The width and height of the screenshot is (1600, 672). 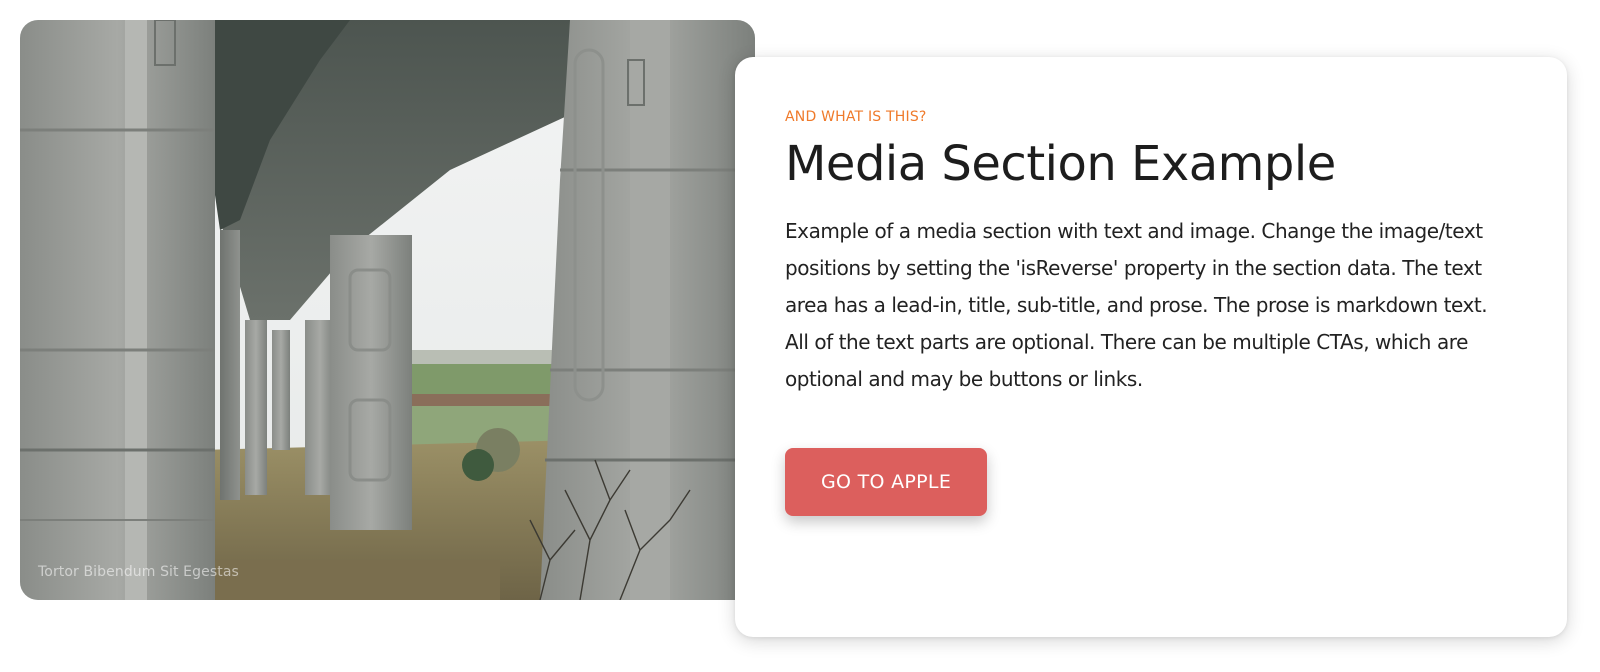 What do you see at coordinates (856, 117) in the screenshot?
I see `lead-in: AND WHAT IS THIS?` at bounding box center [856, 117].